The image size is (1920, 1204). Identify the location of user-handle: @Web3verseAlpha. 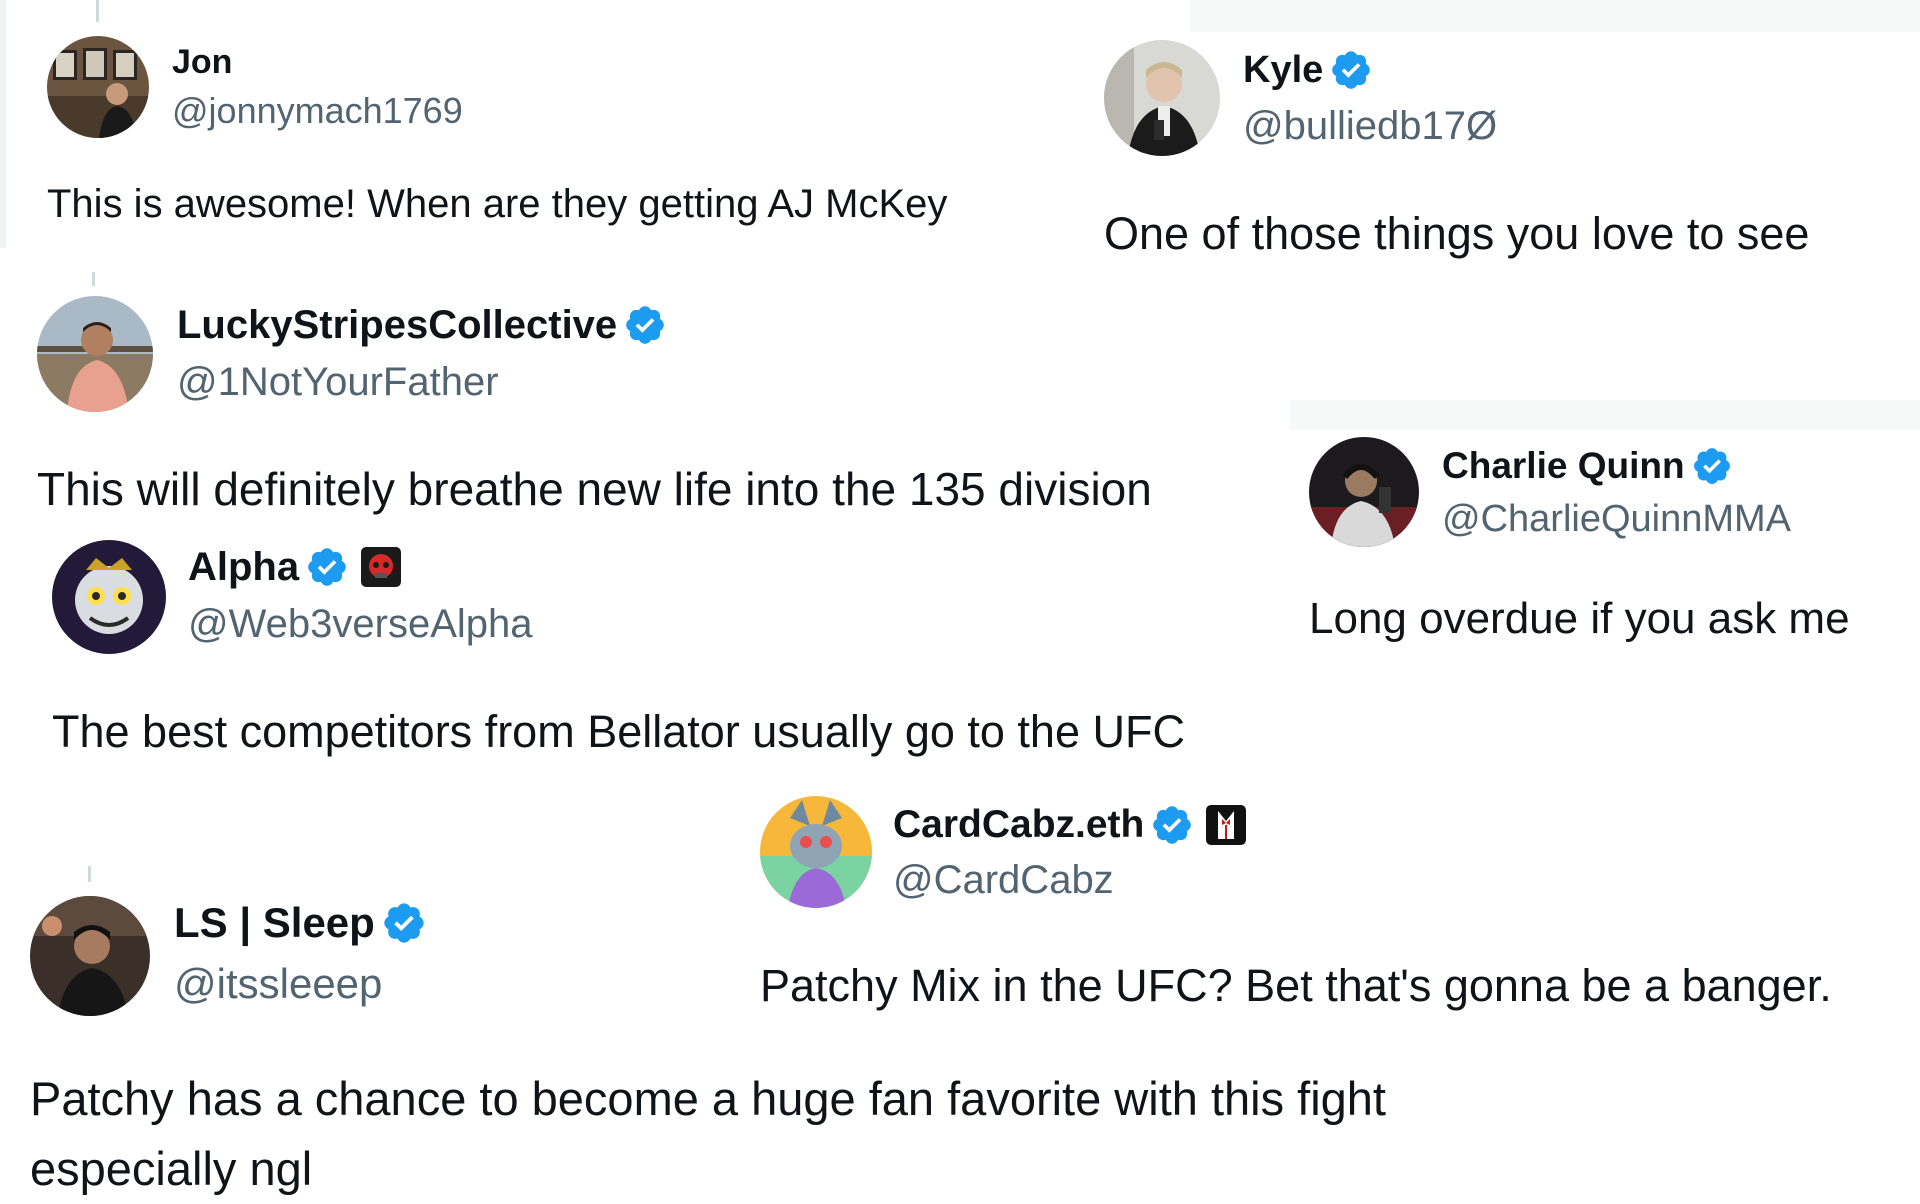
(360, 624).